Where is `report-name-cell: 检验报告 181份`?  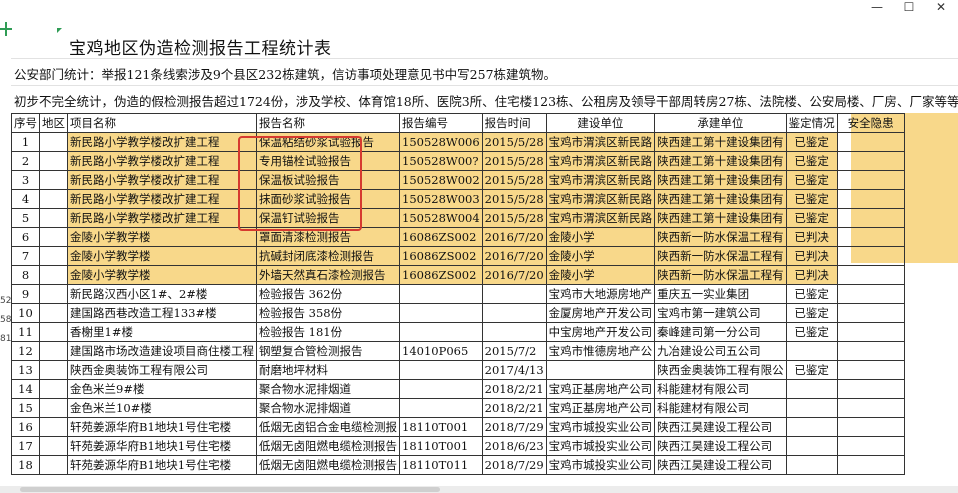 report-name-cell: 检验报告 181份 is located at coordinates (328, 332).